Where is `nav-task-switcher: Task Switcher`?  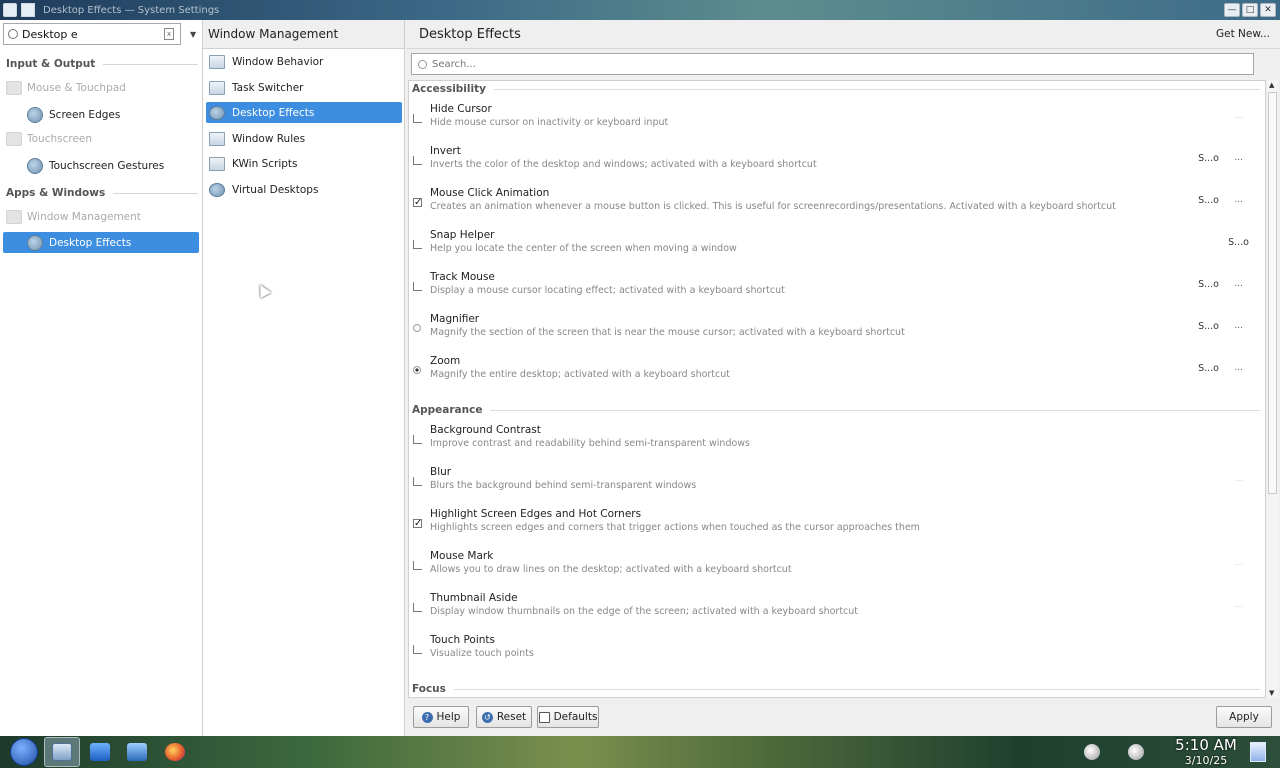
nav-task-switcher: Task Switcher is located at coordinates (304, 87).